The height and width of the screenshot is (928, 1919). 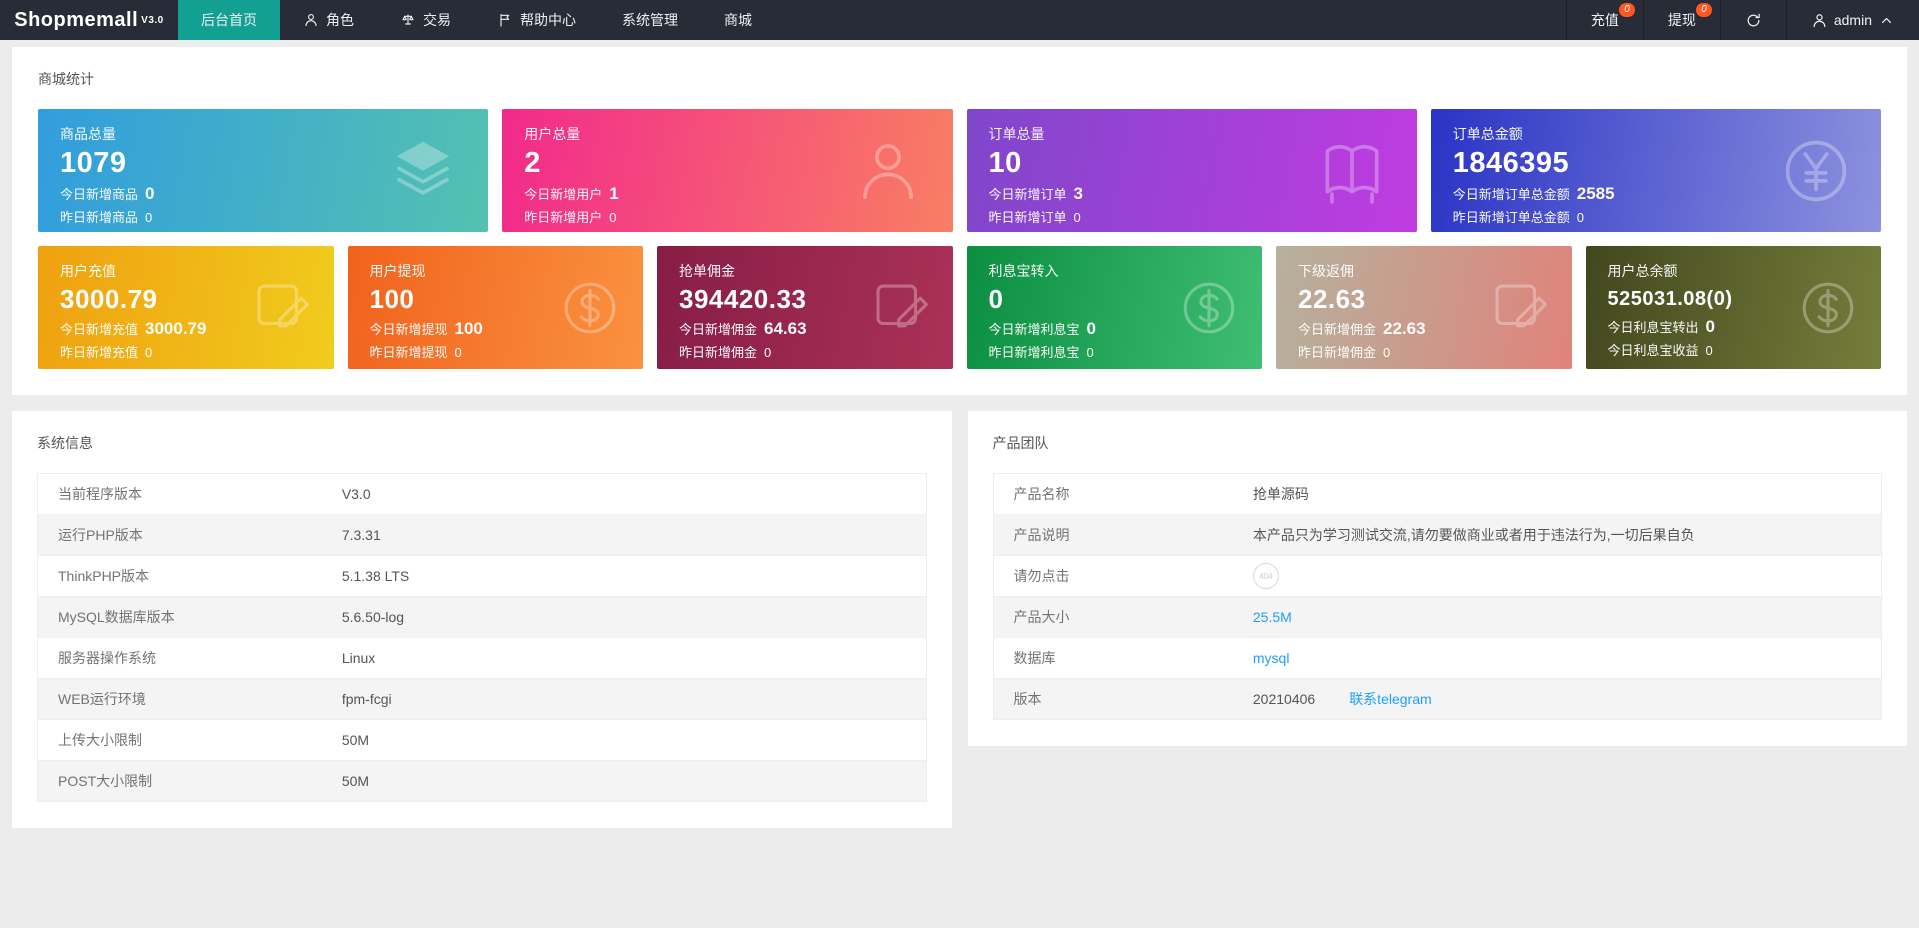 I want to click on user-name: admin, so click(x=1852, y=20).